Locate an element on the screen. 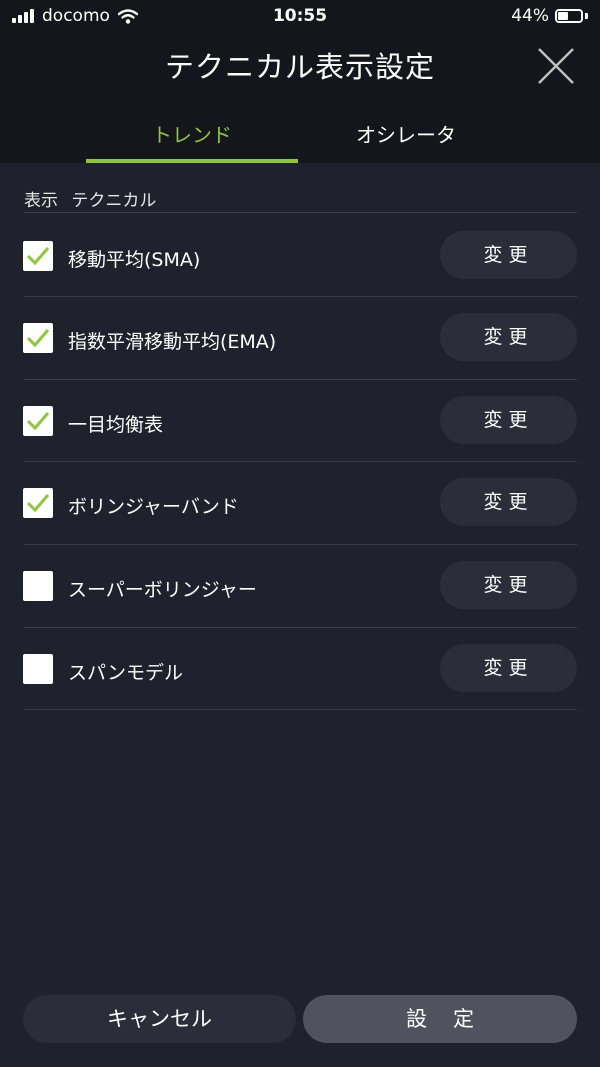  list-item: スーパーボリンジャー 変更 is located at coordinates (300, 586).